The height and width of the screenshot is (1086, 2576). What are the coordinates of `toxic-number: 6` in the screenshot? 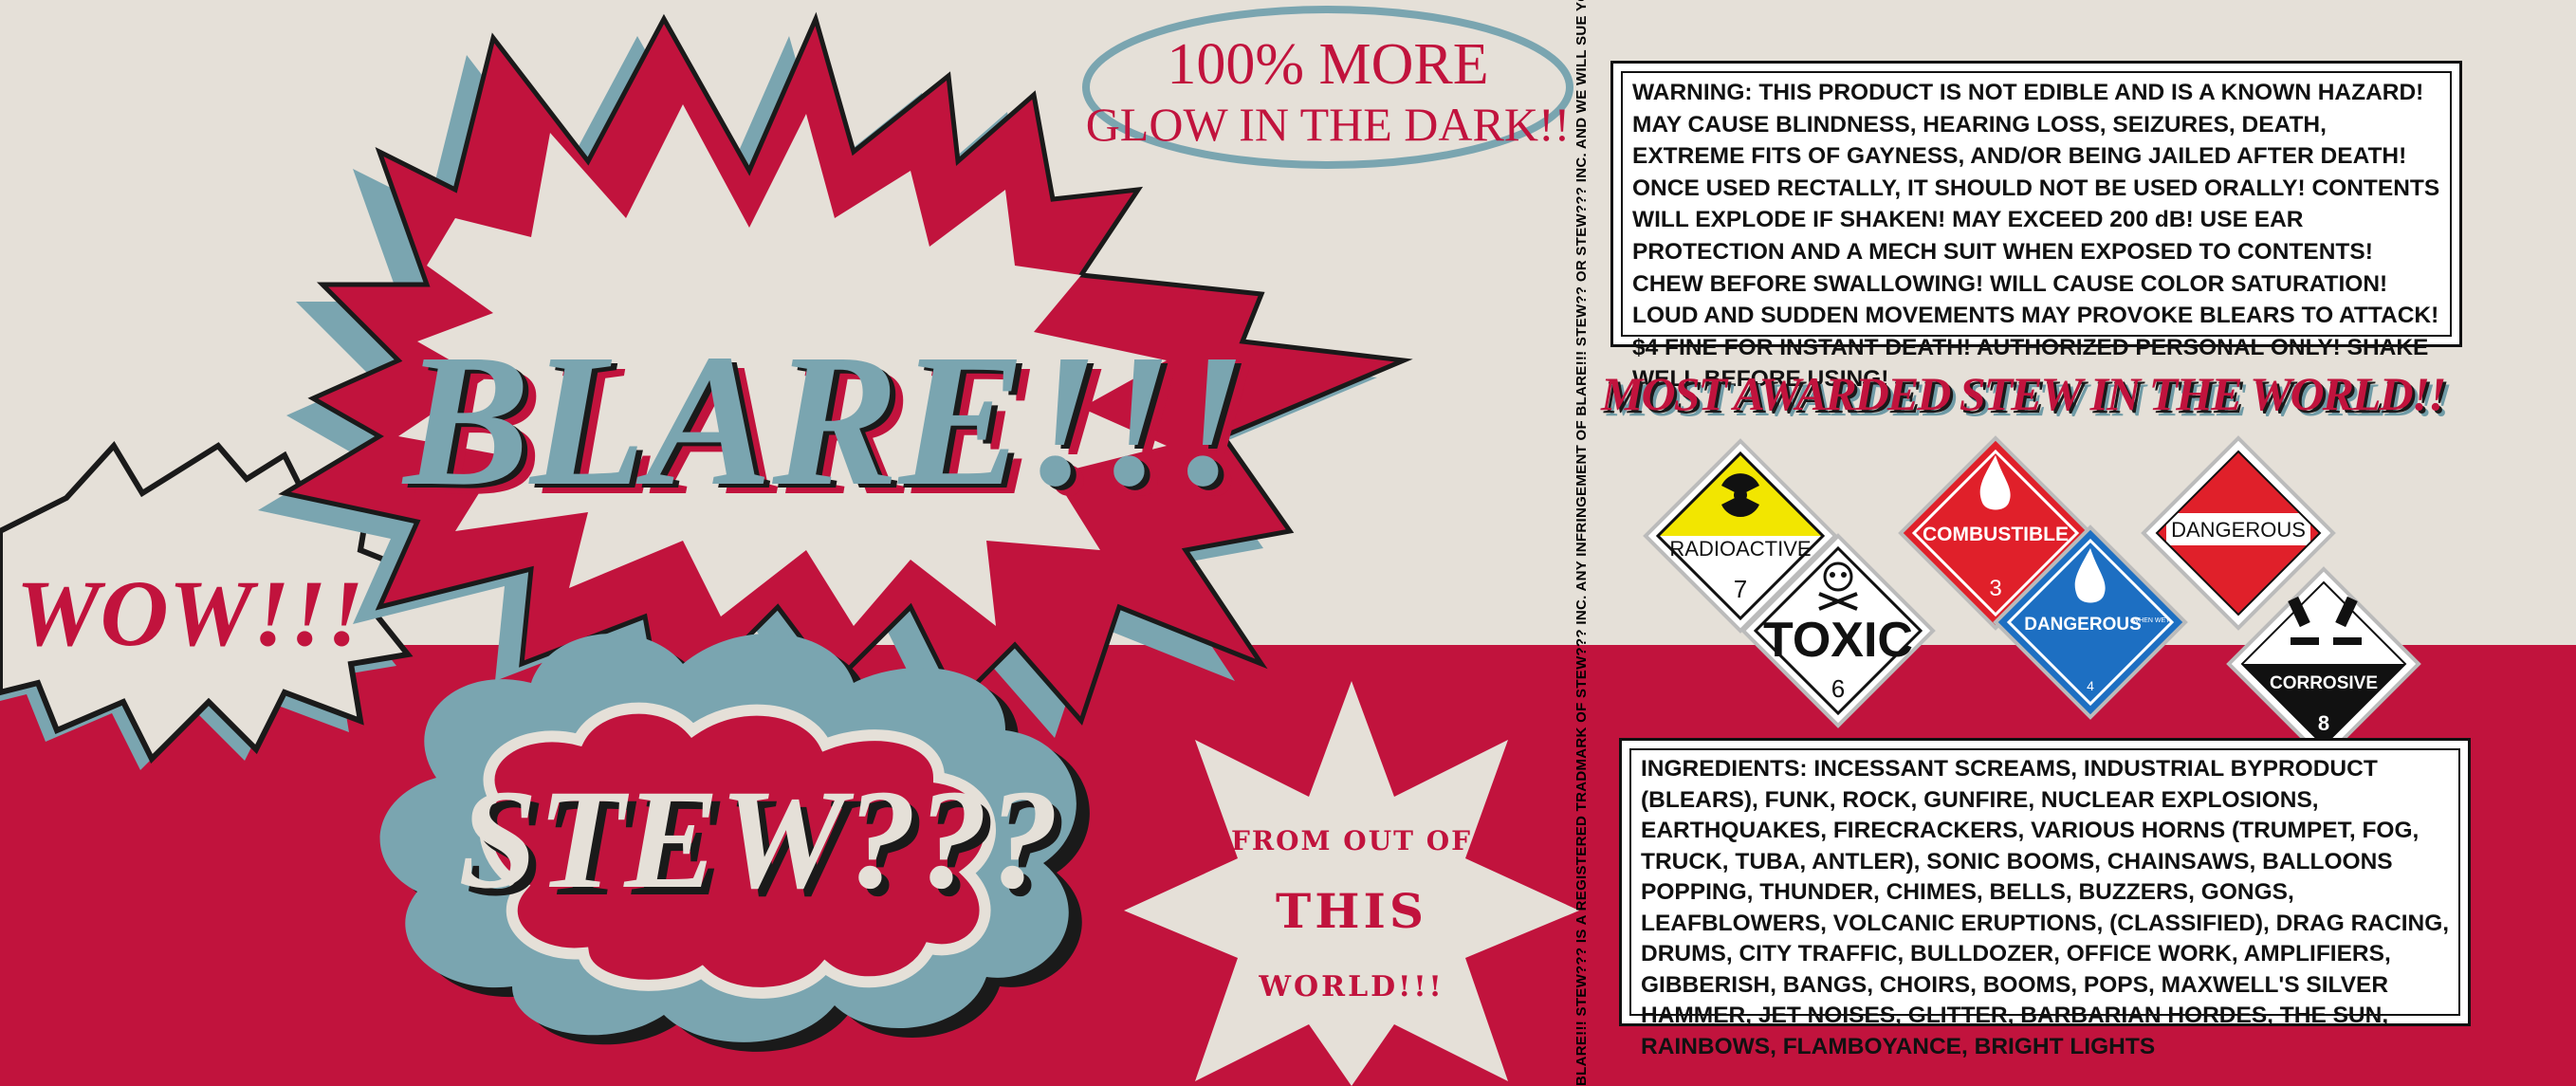 It's located at (1838, 688).